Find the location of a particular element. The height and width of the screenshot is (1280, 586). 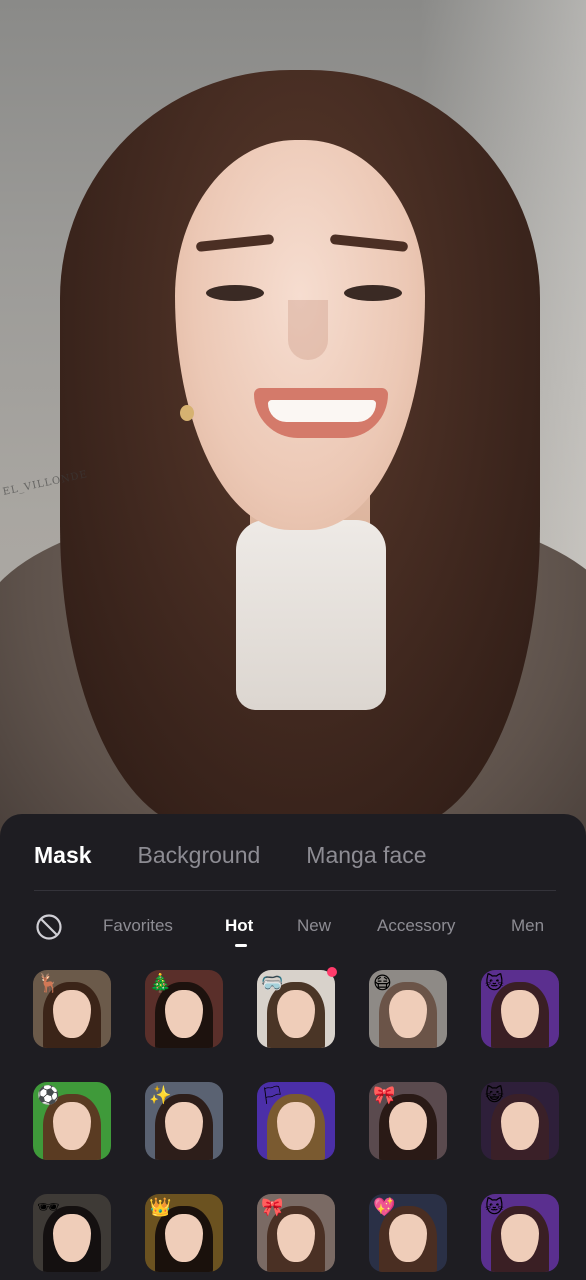

thumb-decoration-icon: 🦌 is located at coordinates (48, 983).